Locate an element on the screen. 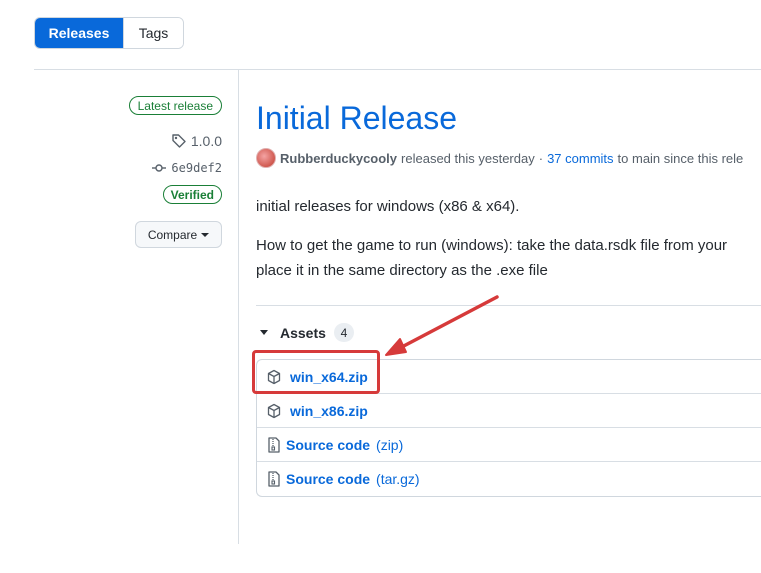  author-link: Rubberduckycooly is located at coordinates (338, 158).